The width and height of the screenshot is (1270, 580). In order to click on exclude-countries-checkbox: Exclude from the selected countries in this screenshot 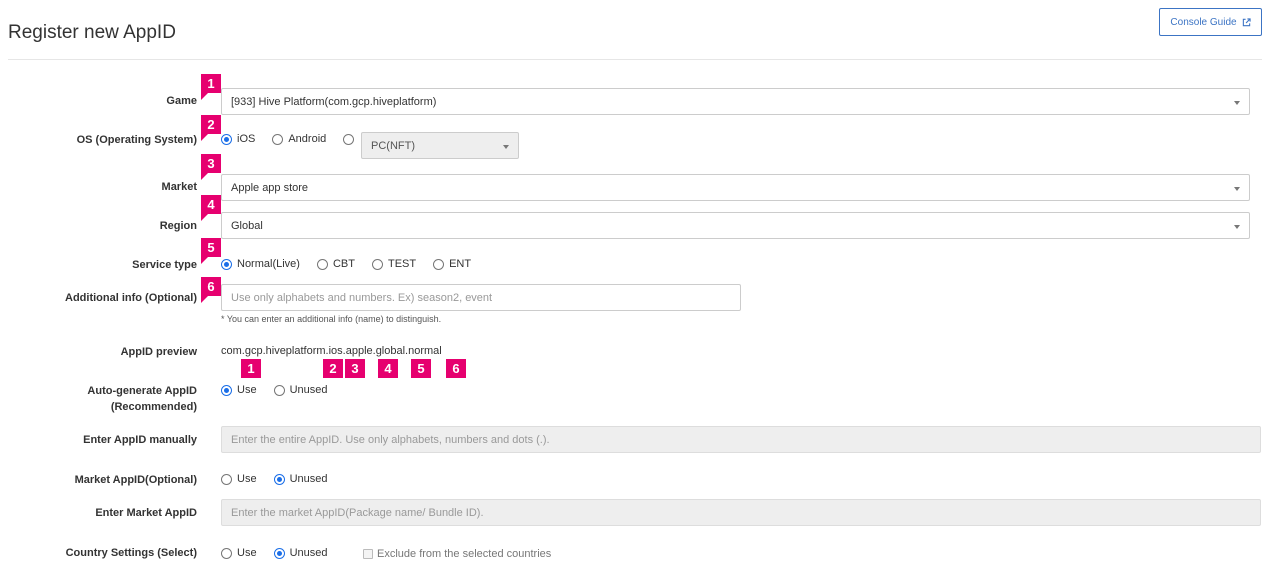, I will do `click(457, 554)`.